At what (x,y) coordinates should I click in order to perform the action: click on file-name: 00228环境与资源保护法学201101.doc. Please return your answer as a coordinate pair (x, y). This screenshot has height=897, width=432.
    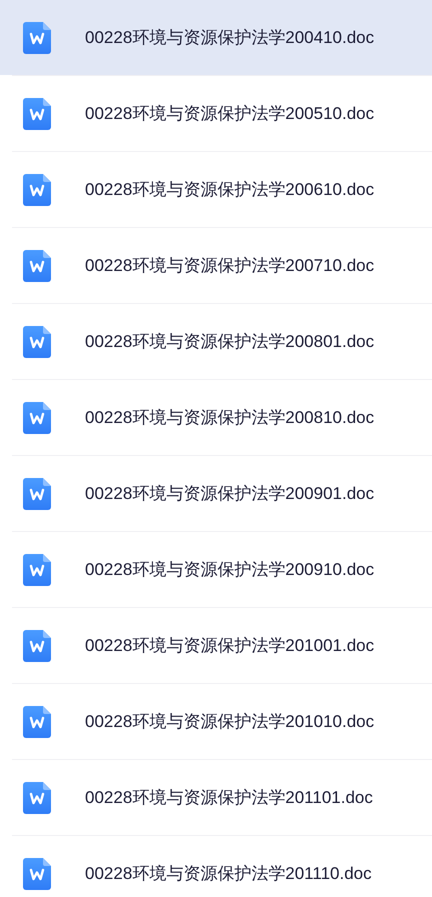
    Looking at the image, I should click on (229, 798).